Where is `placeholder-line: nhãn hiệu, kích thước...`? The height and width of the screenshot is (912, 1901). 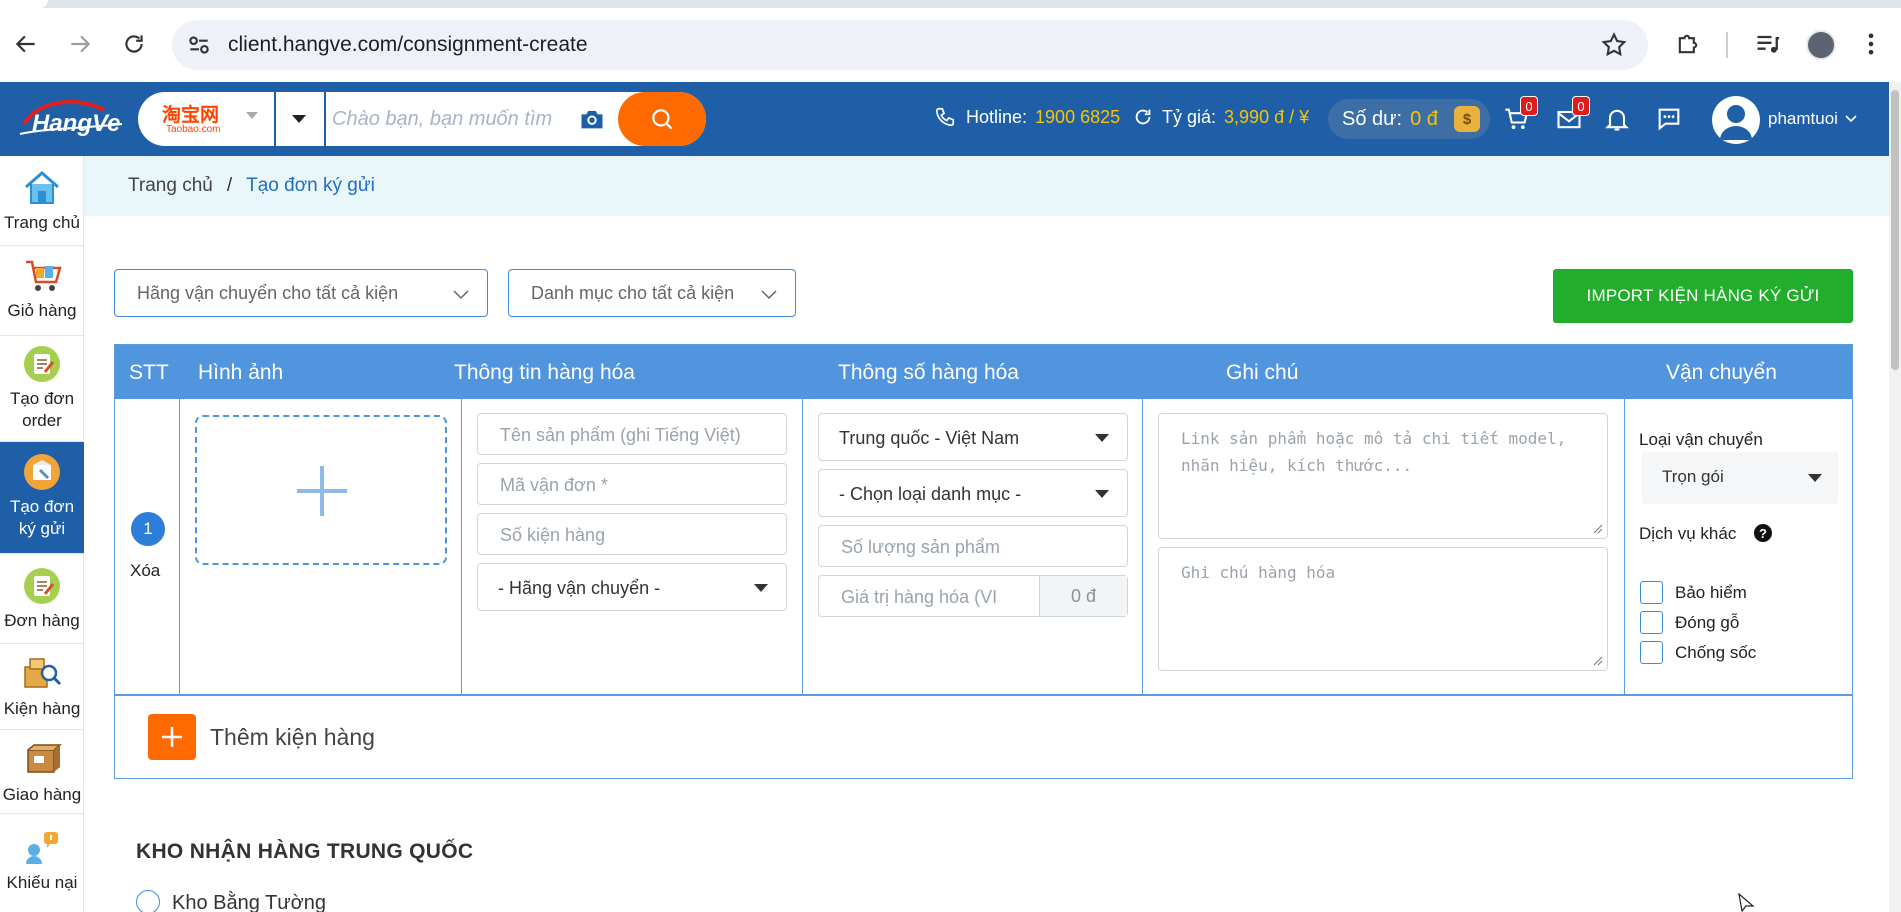 placeholder-line: nhãn hiệu, kích thước... is located at coordinates (1297, 465).